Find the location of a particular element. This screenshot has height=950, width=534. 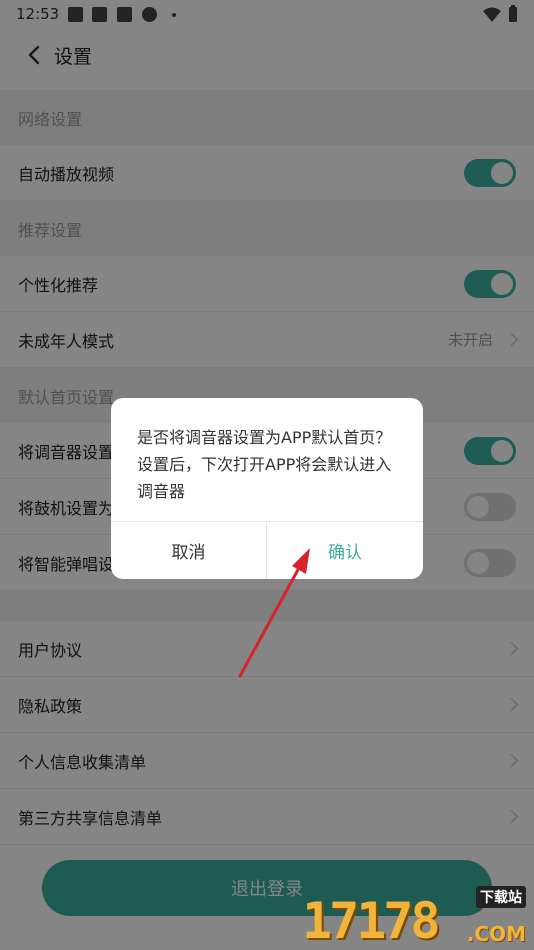

dialog-message: 是否将调音器设置为APP默认首页？设置后，下次打开APP将会默认进入调音器 is located at coordinates (264, 464).